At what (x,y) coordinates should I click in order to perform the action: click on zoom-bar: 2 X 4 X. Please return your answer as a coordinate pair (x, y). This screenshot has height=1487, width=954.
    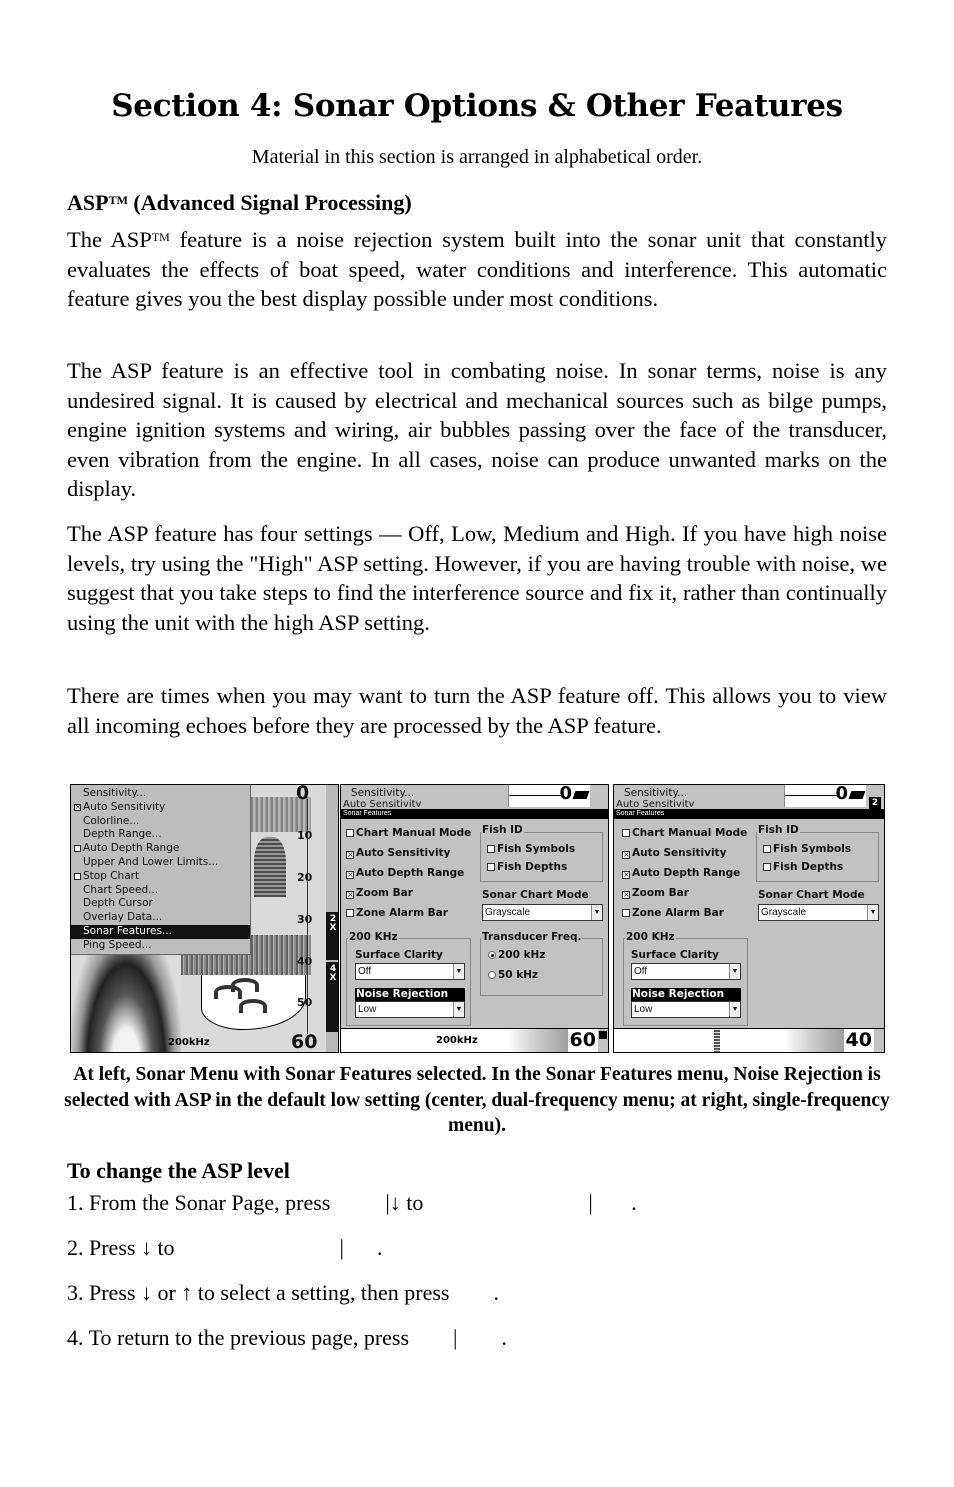
    Looking at the image, I should click on (332, 918).